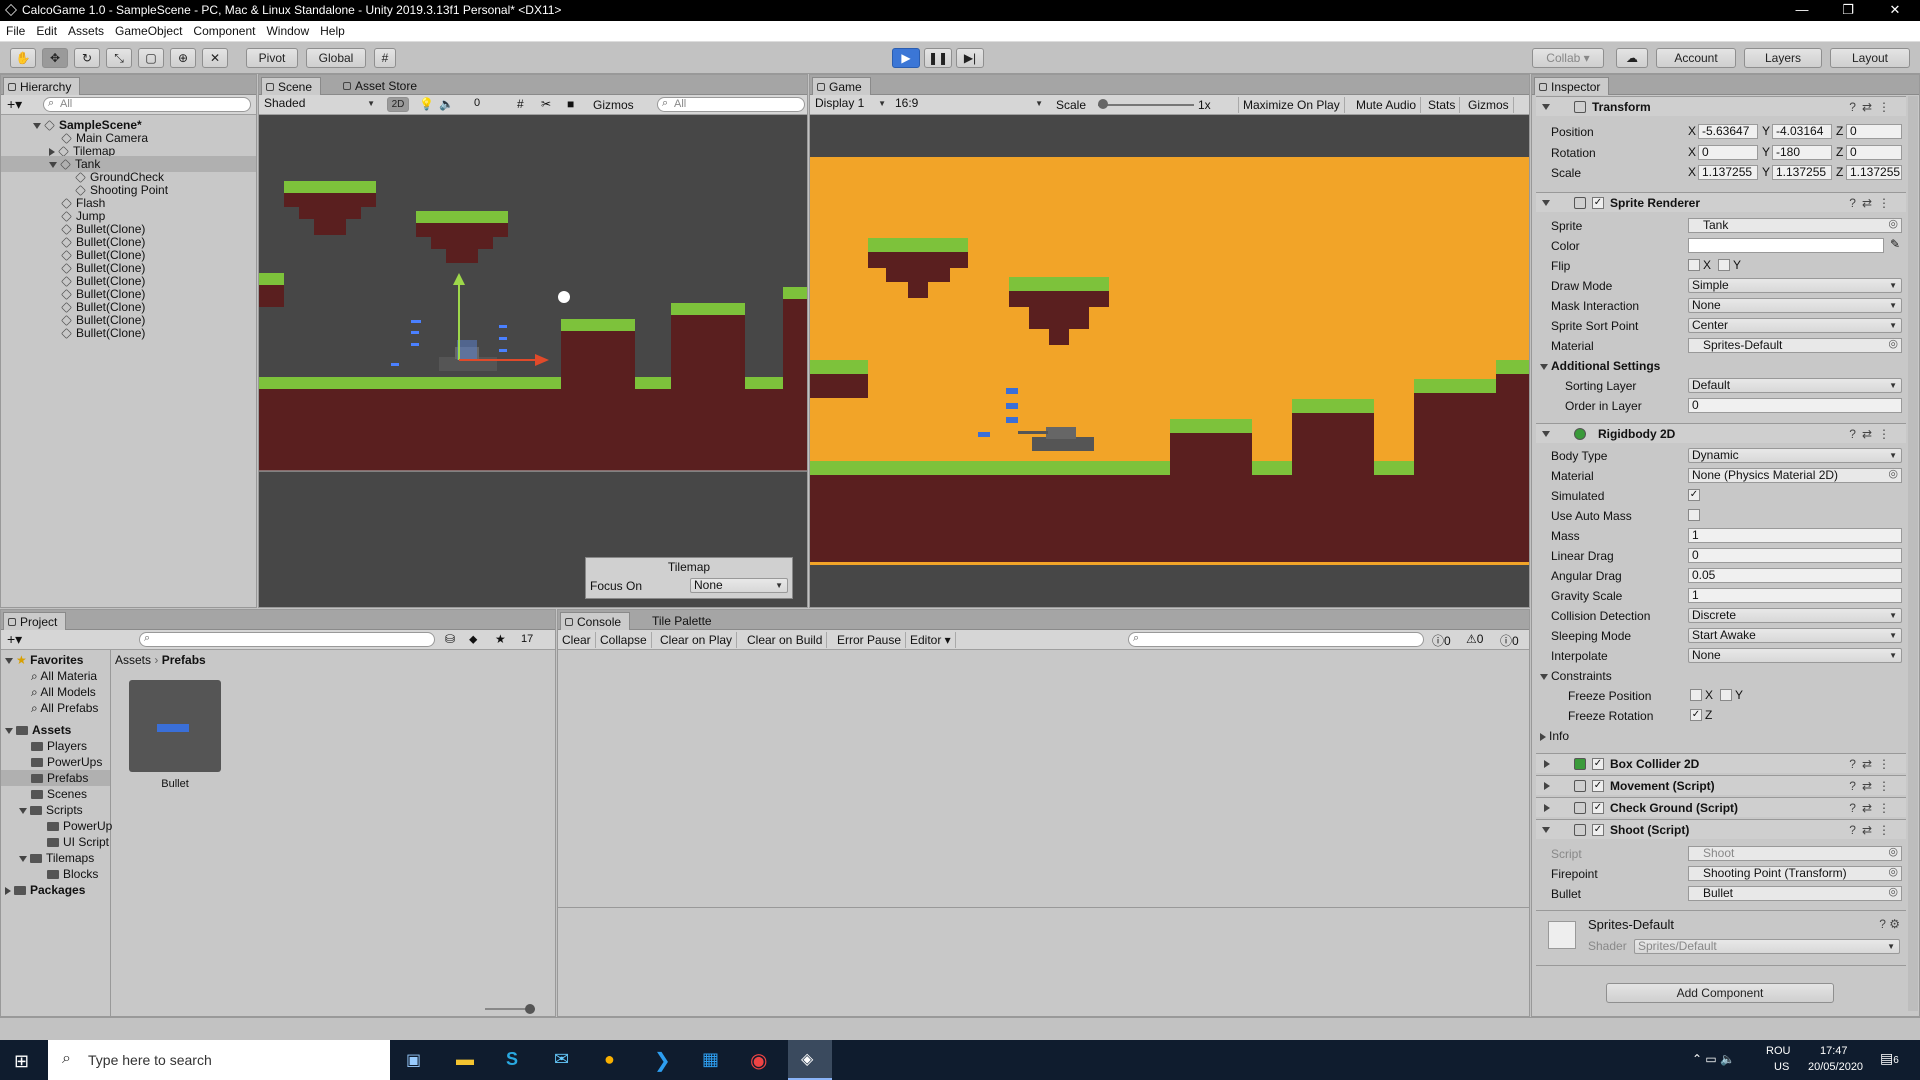  What do you see at coordinates (43, 29) in the screenshot?
I see `menu-edit: Edit` at bounding box center [43, 29].